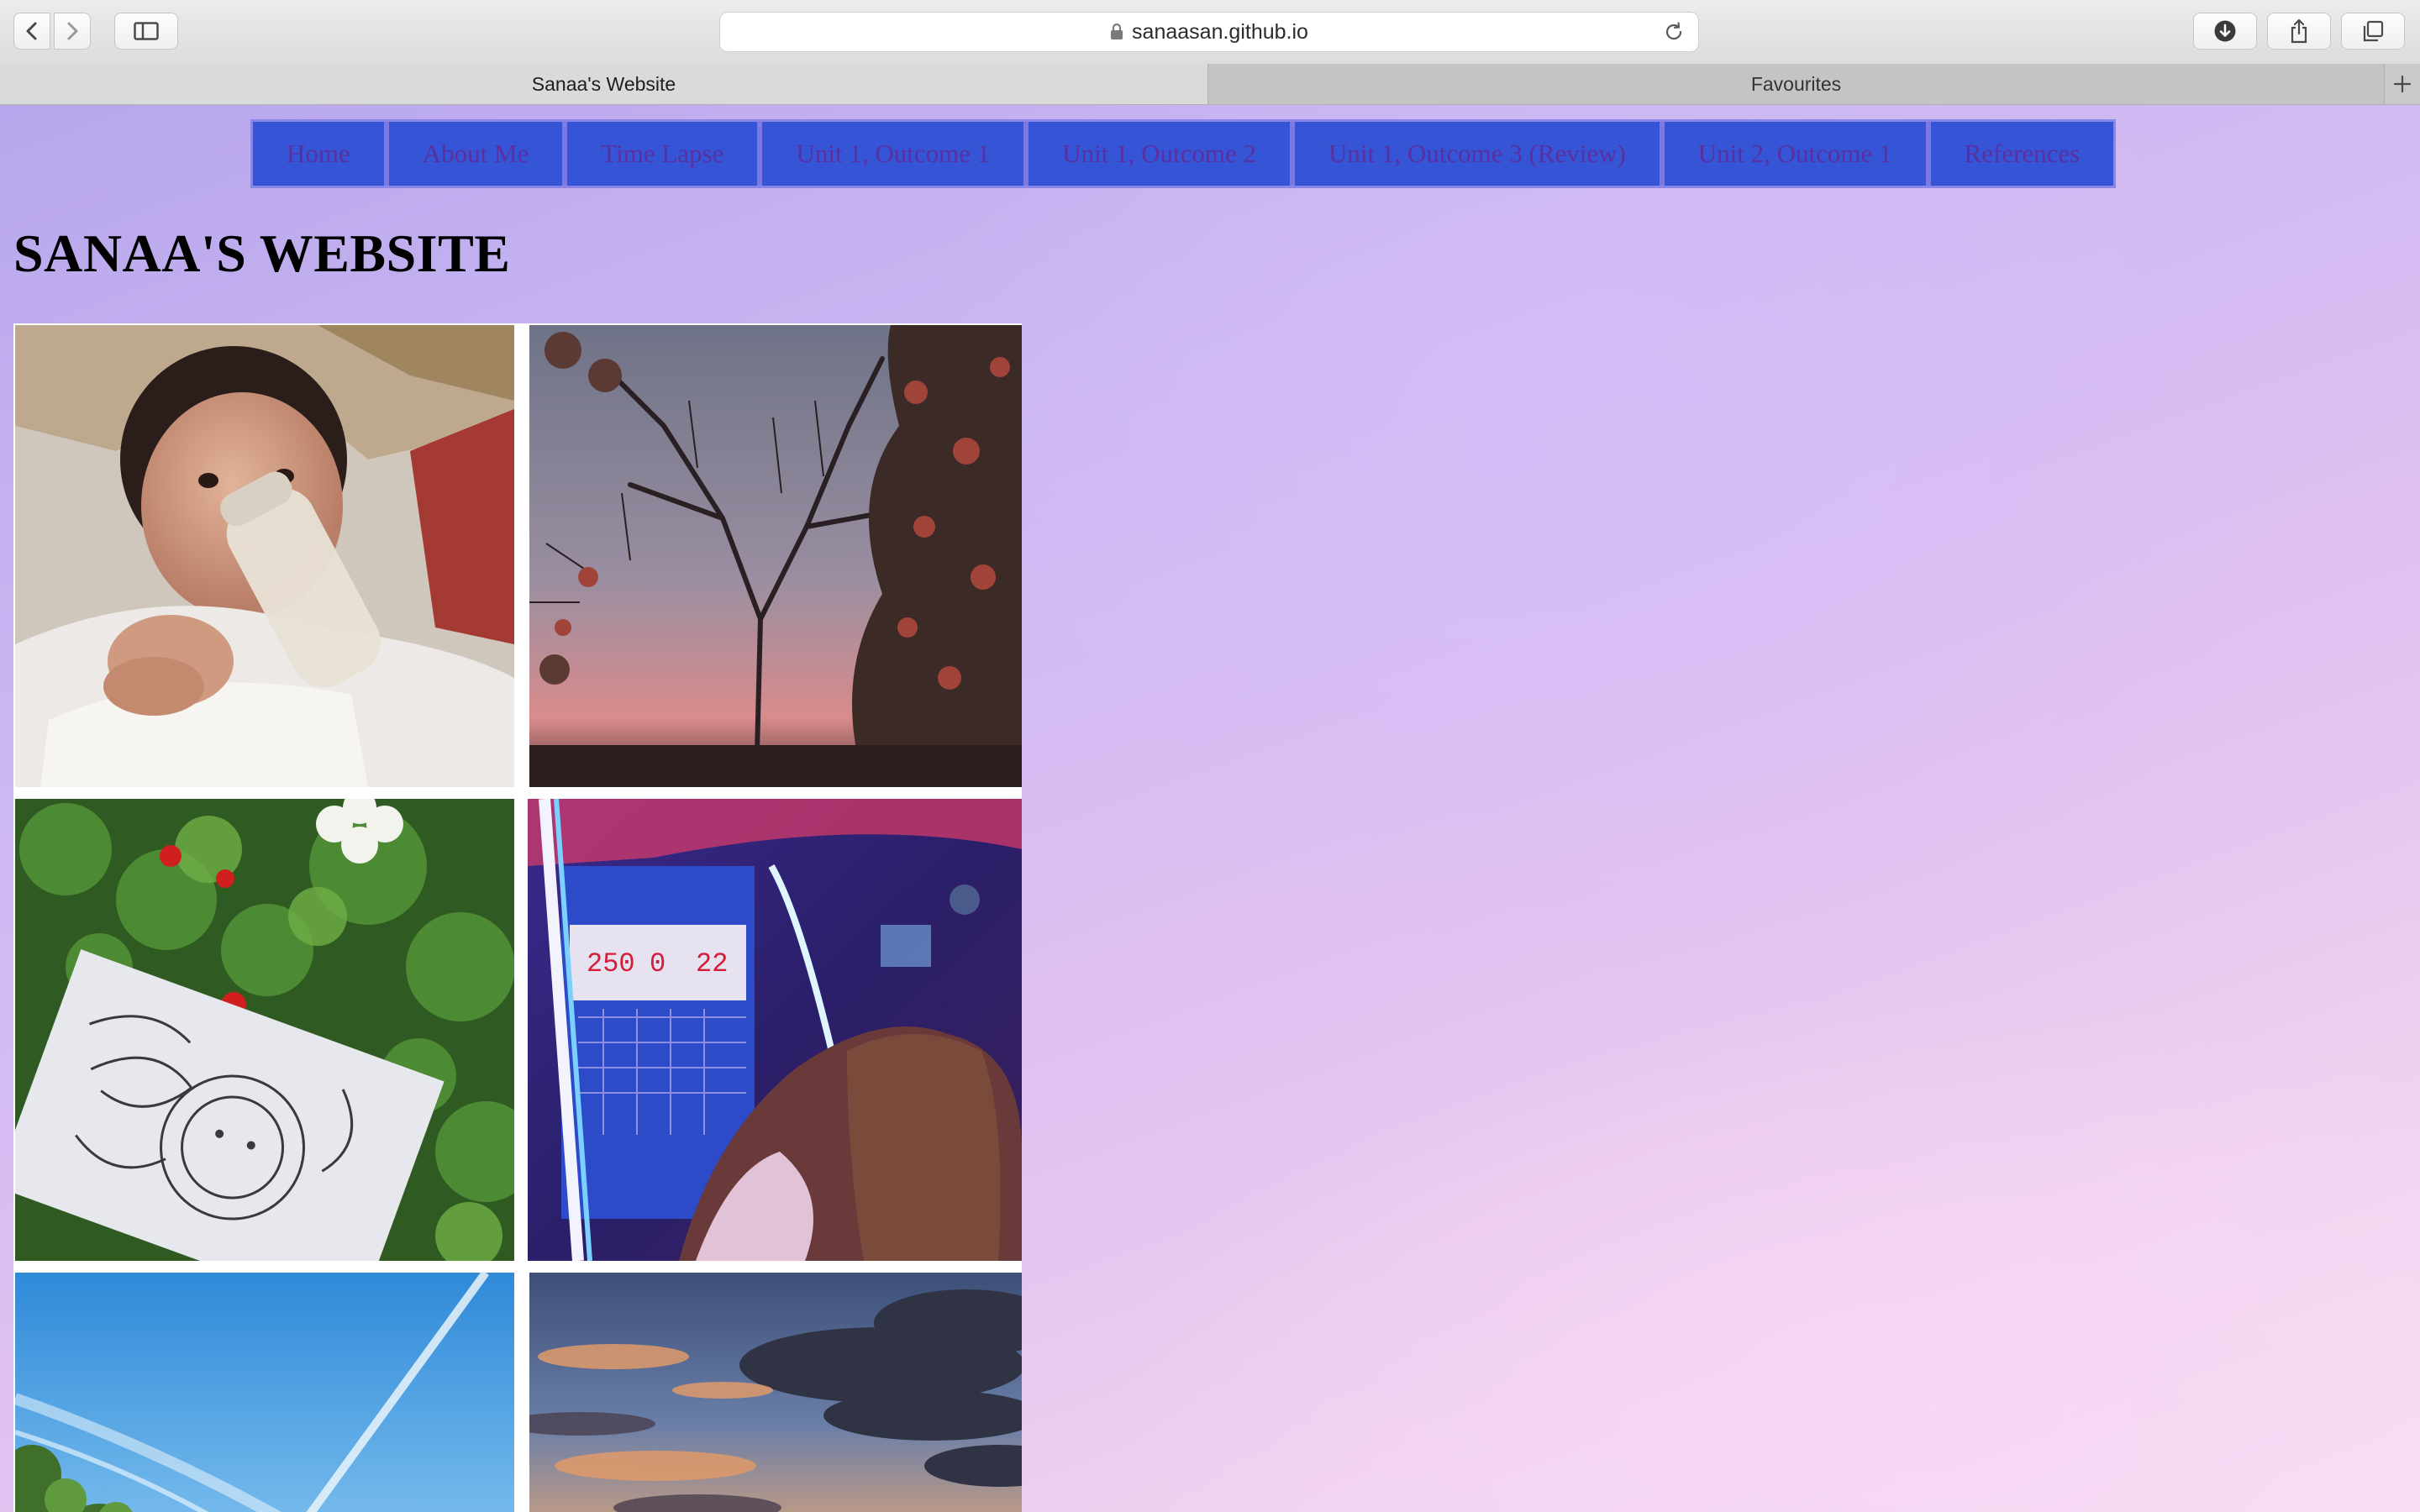 The image size is (2420, 1512). I want to click on nav-item-about-me: About Me, so click(478, 154).